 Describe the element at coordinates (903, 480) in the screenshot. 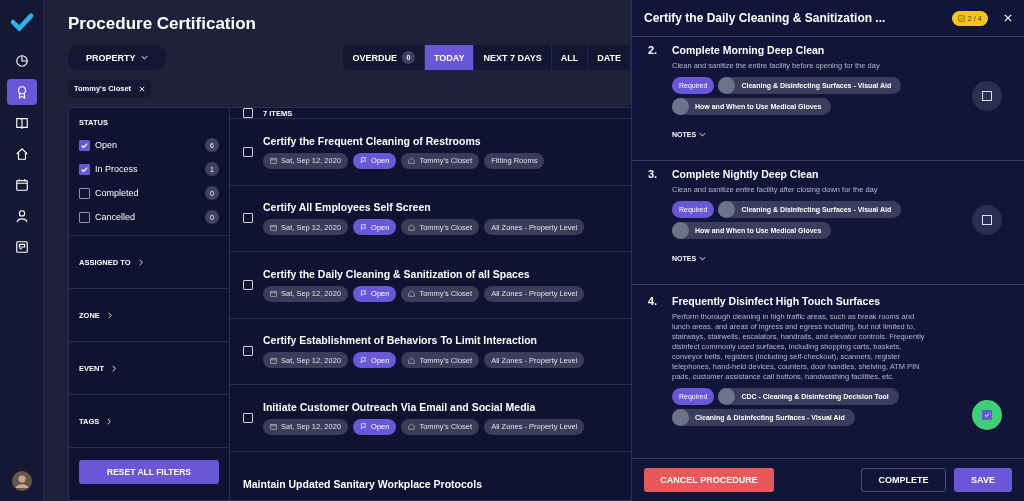

I see `complete-button: COMPLETE` at that location.